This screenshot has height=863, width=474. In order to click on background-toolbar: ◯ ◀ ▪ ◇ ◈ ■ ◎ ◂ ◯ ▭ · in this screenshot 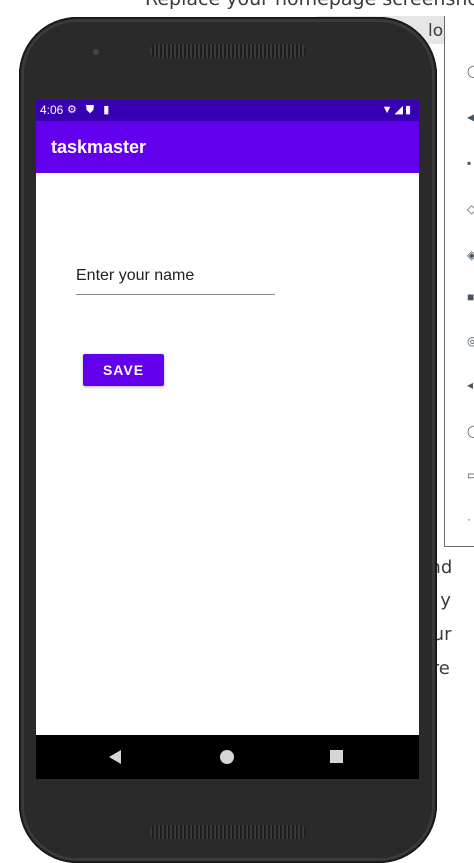, I will do `click(459, 281)`.